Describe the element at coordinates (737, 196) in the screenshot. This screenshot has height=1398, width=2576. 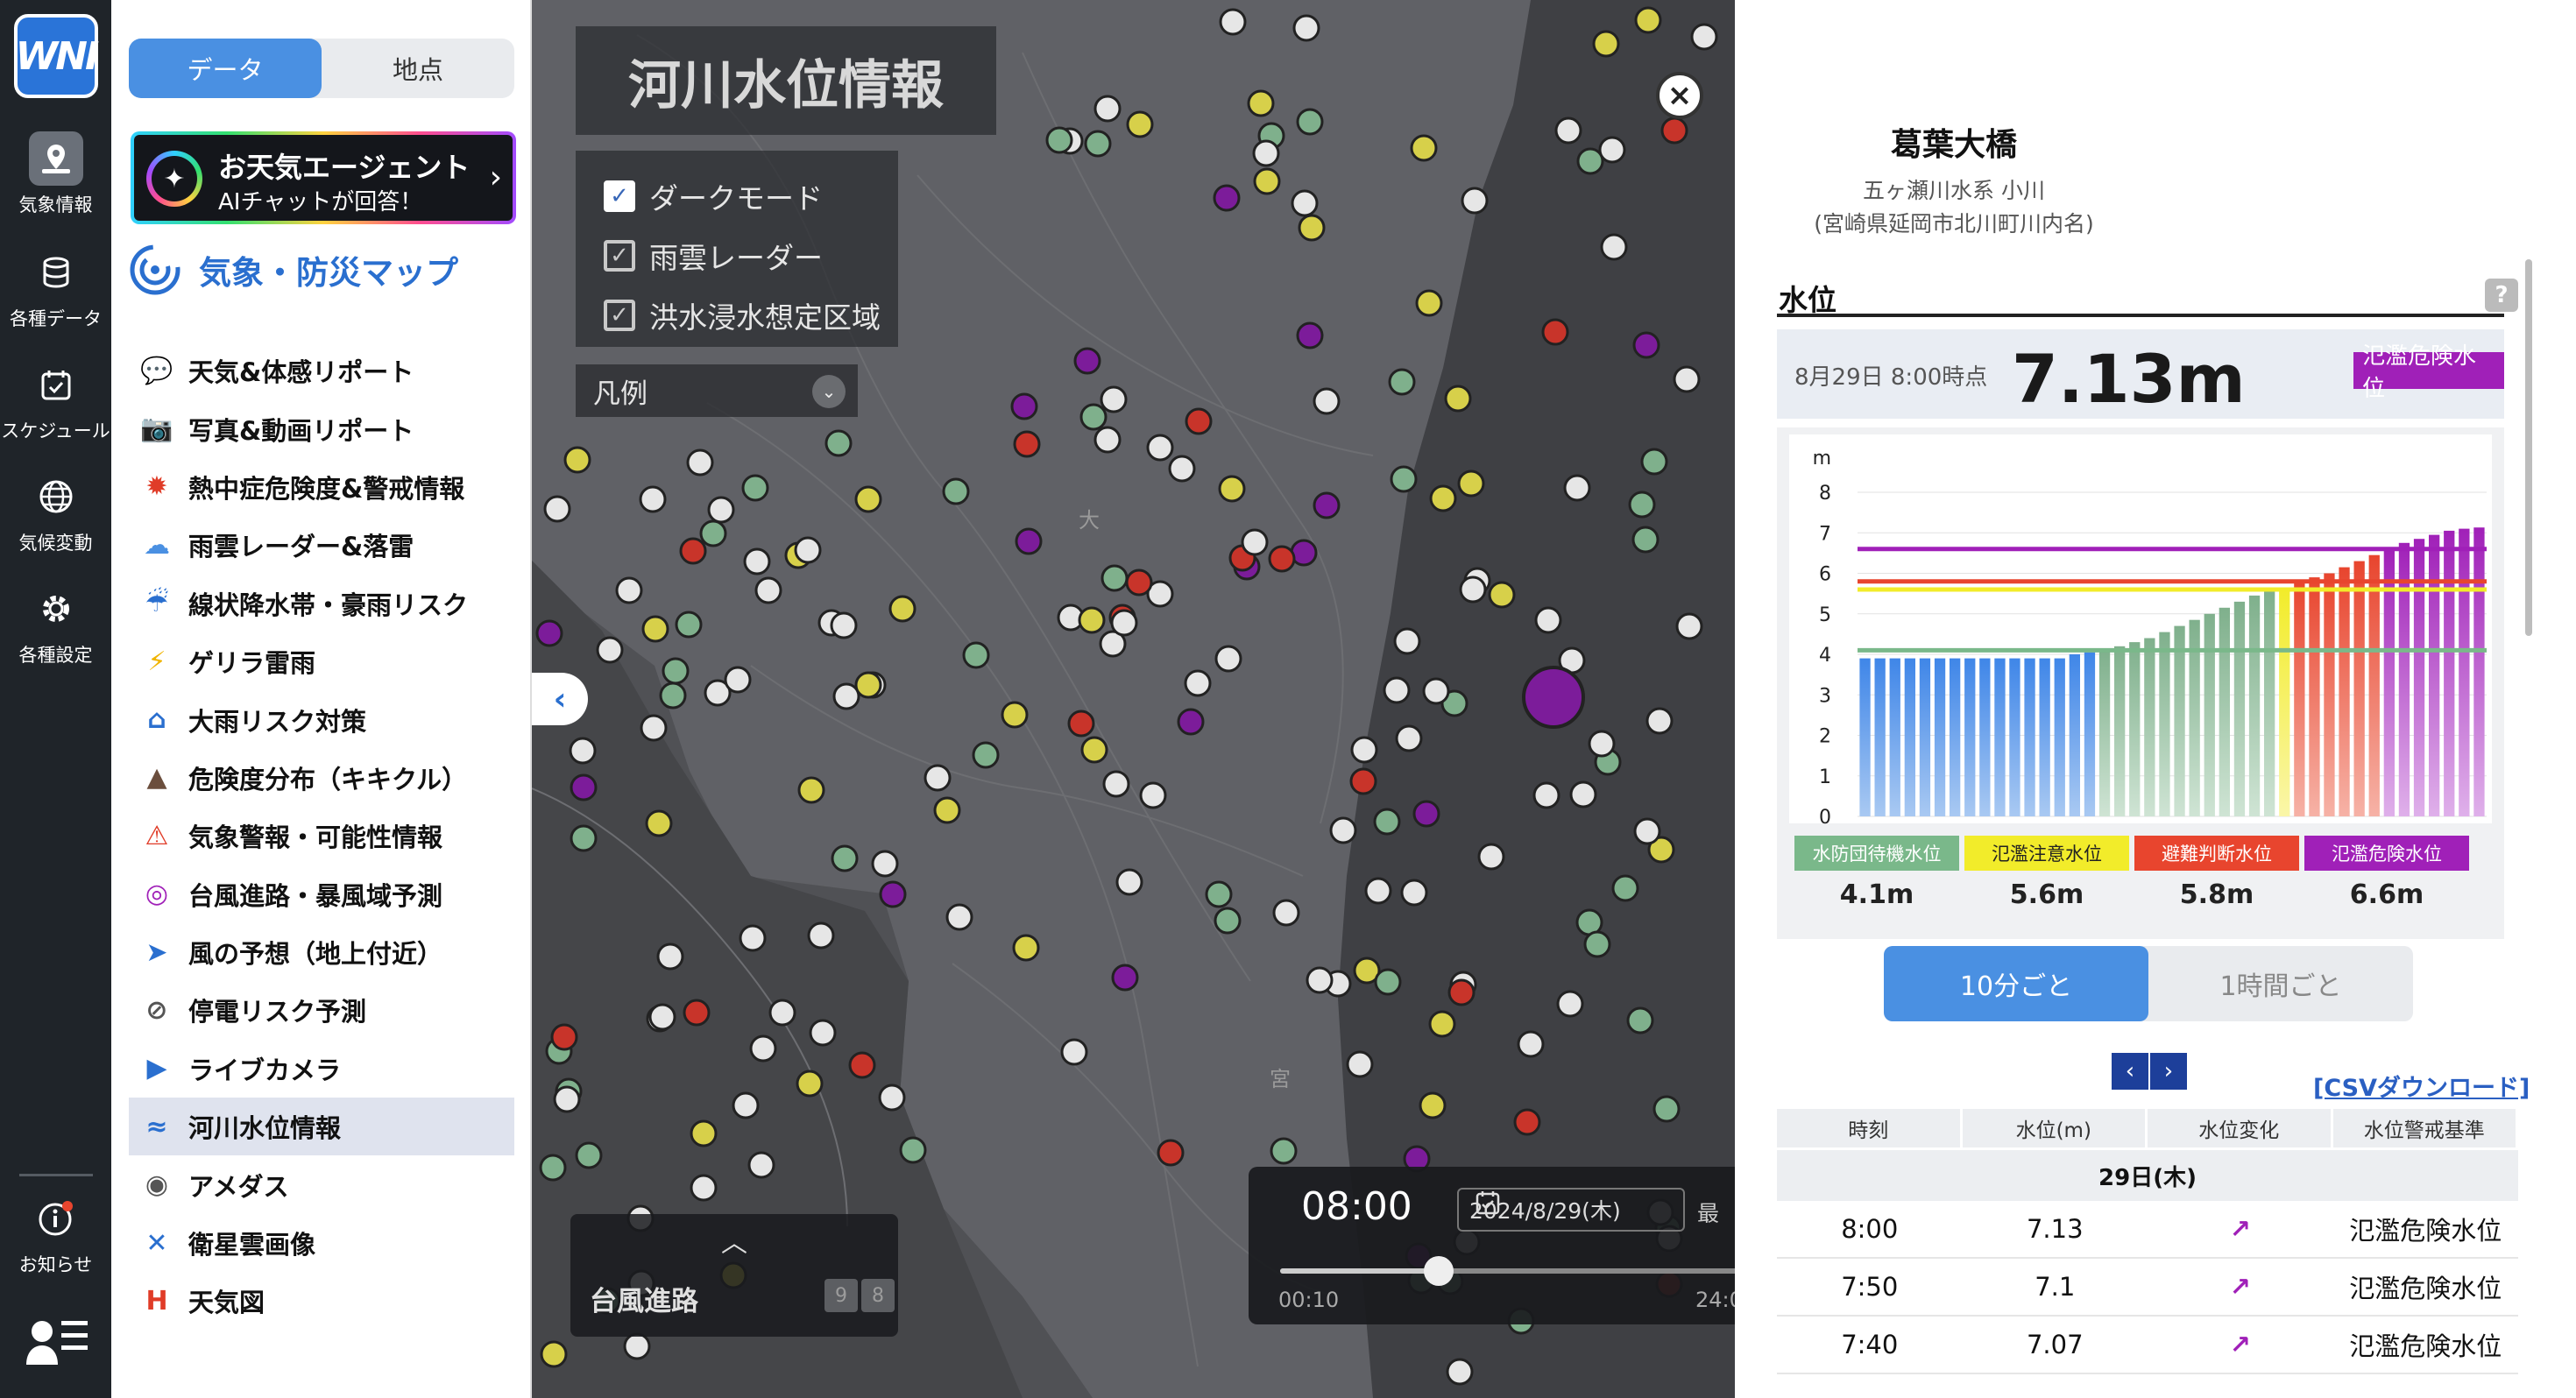
I see `toggle-dark-mode: ✓ ダークモード` at that location.